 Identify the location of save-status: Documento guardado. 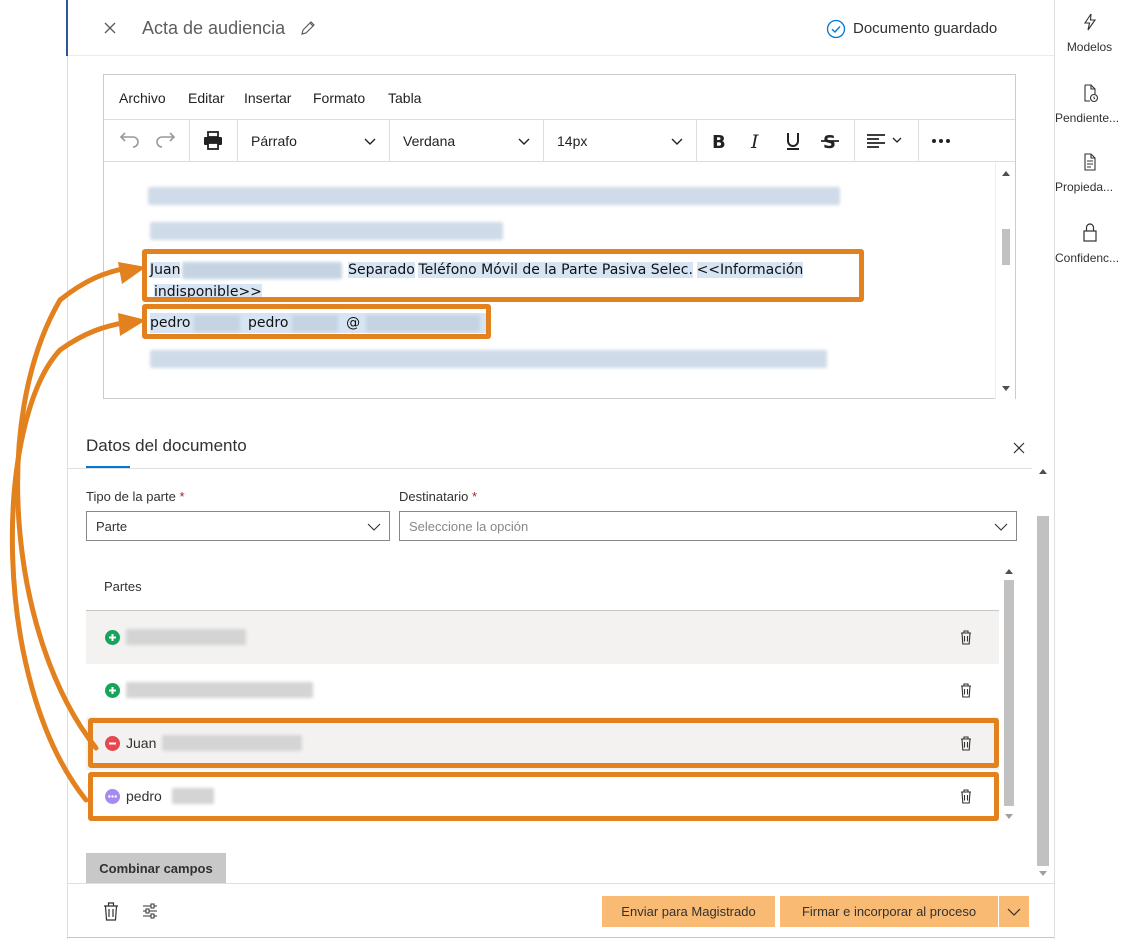
(925, 28).